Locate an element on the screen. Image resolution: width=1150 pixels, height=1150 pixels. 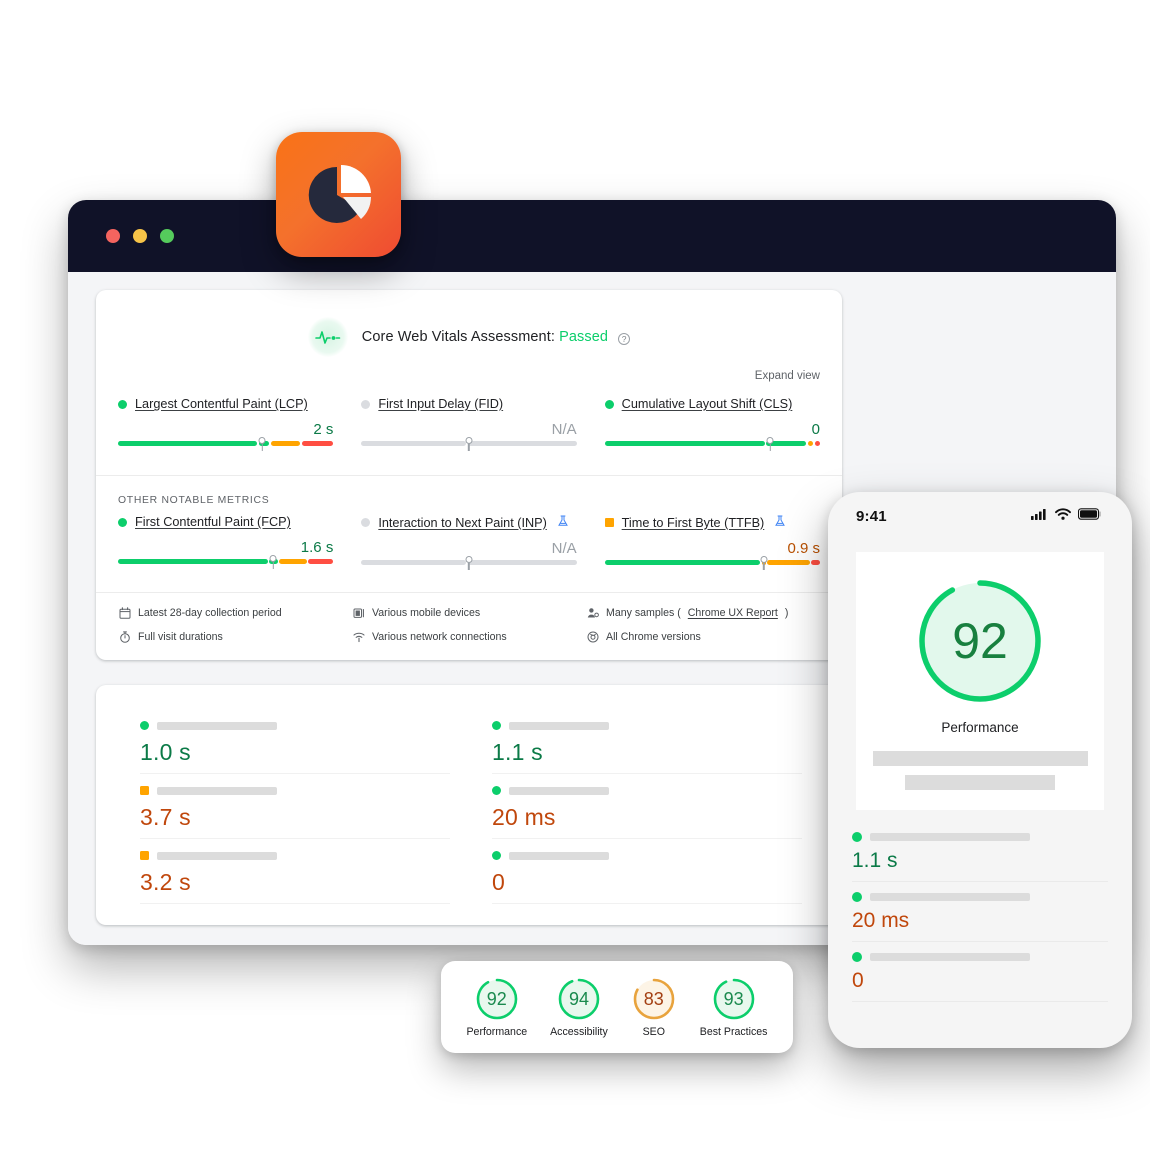
score-label: SEO is located at coordinates (653, 1032).